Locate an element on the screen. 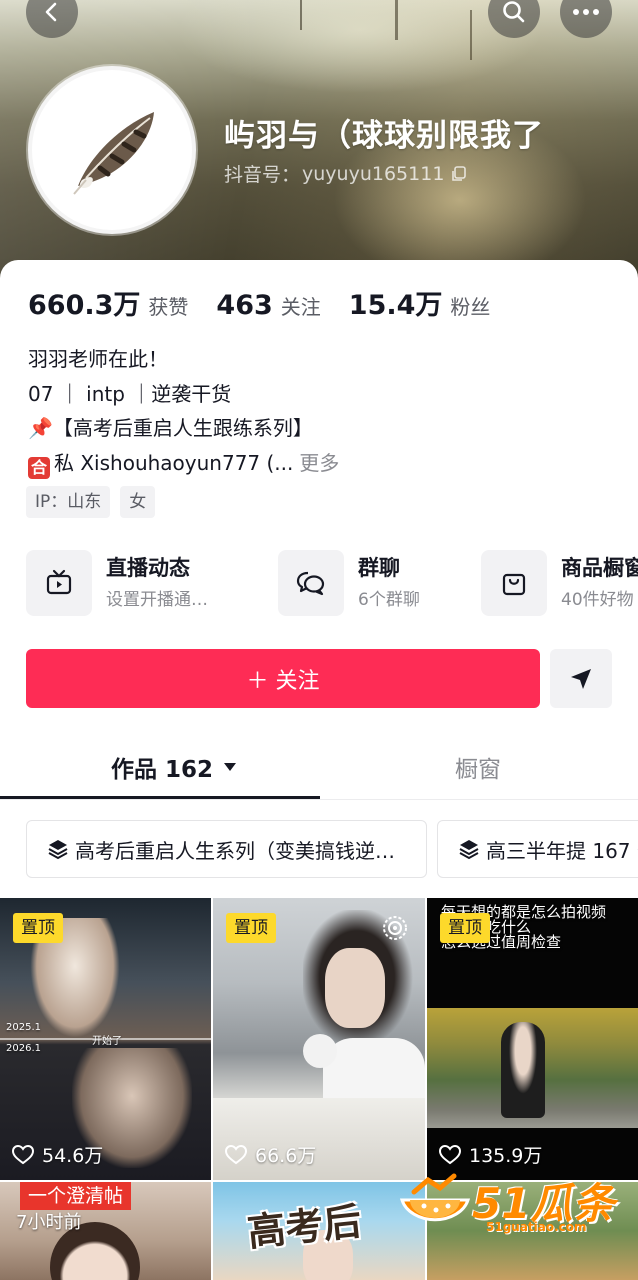 This screenshot has height=1280, width=638. chat-bubbles-icon is located at coordinates (311, 583).